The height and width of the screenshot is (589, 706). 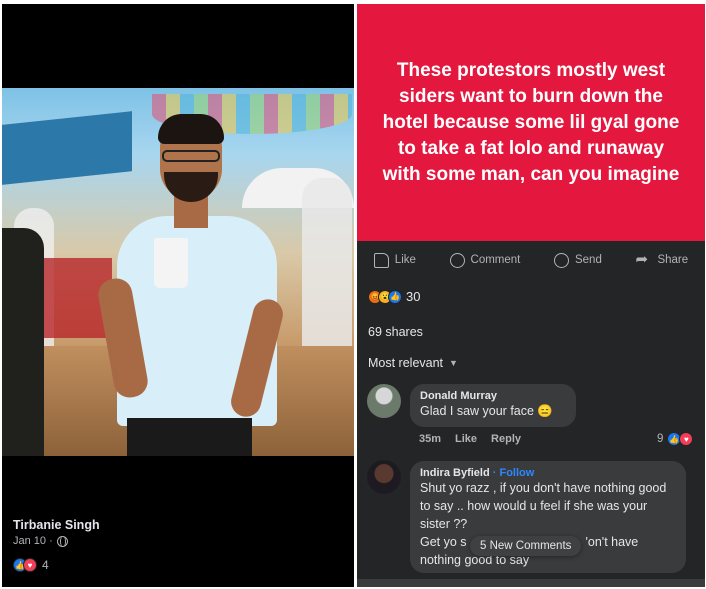 What do you see at coordinates (514, 473) in the screenshot?
I see `follow-link: · Follow` at bounding box center [514, 473].